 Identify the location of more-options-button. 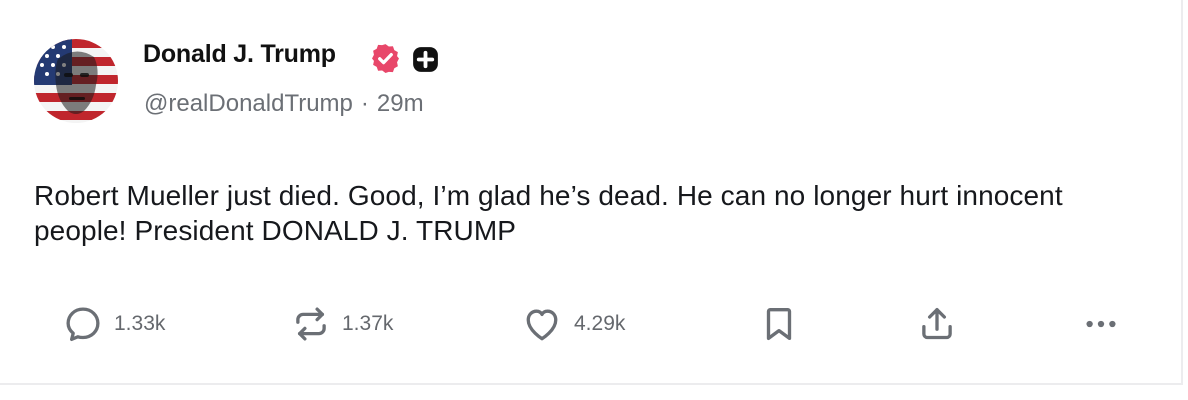
(1101, 324).